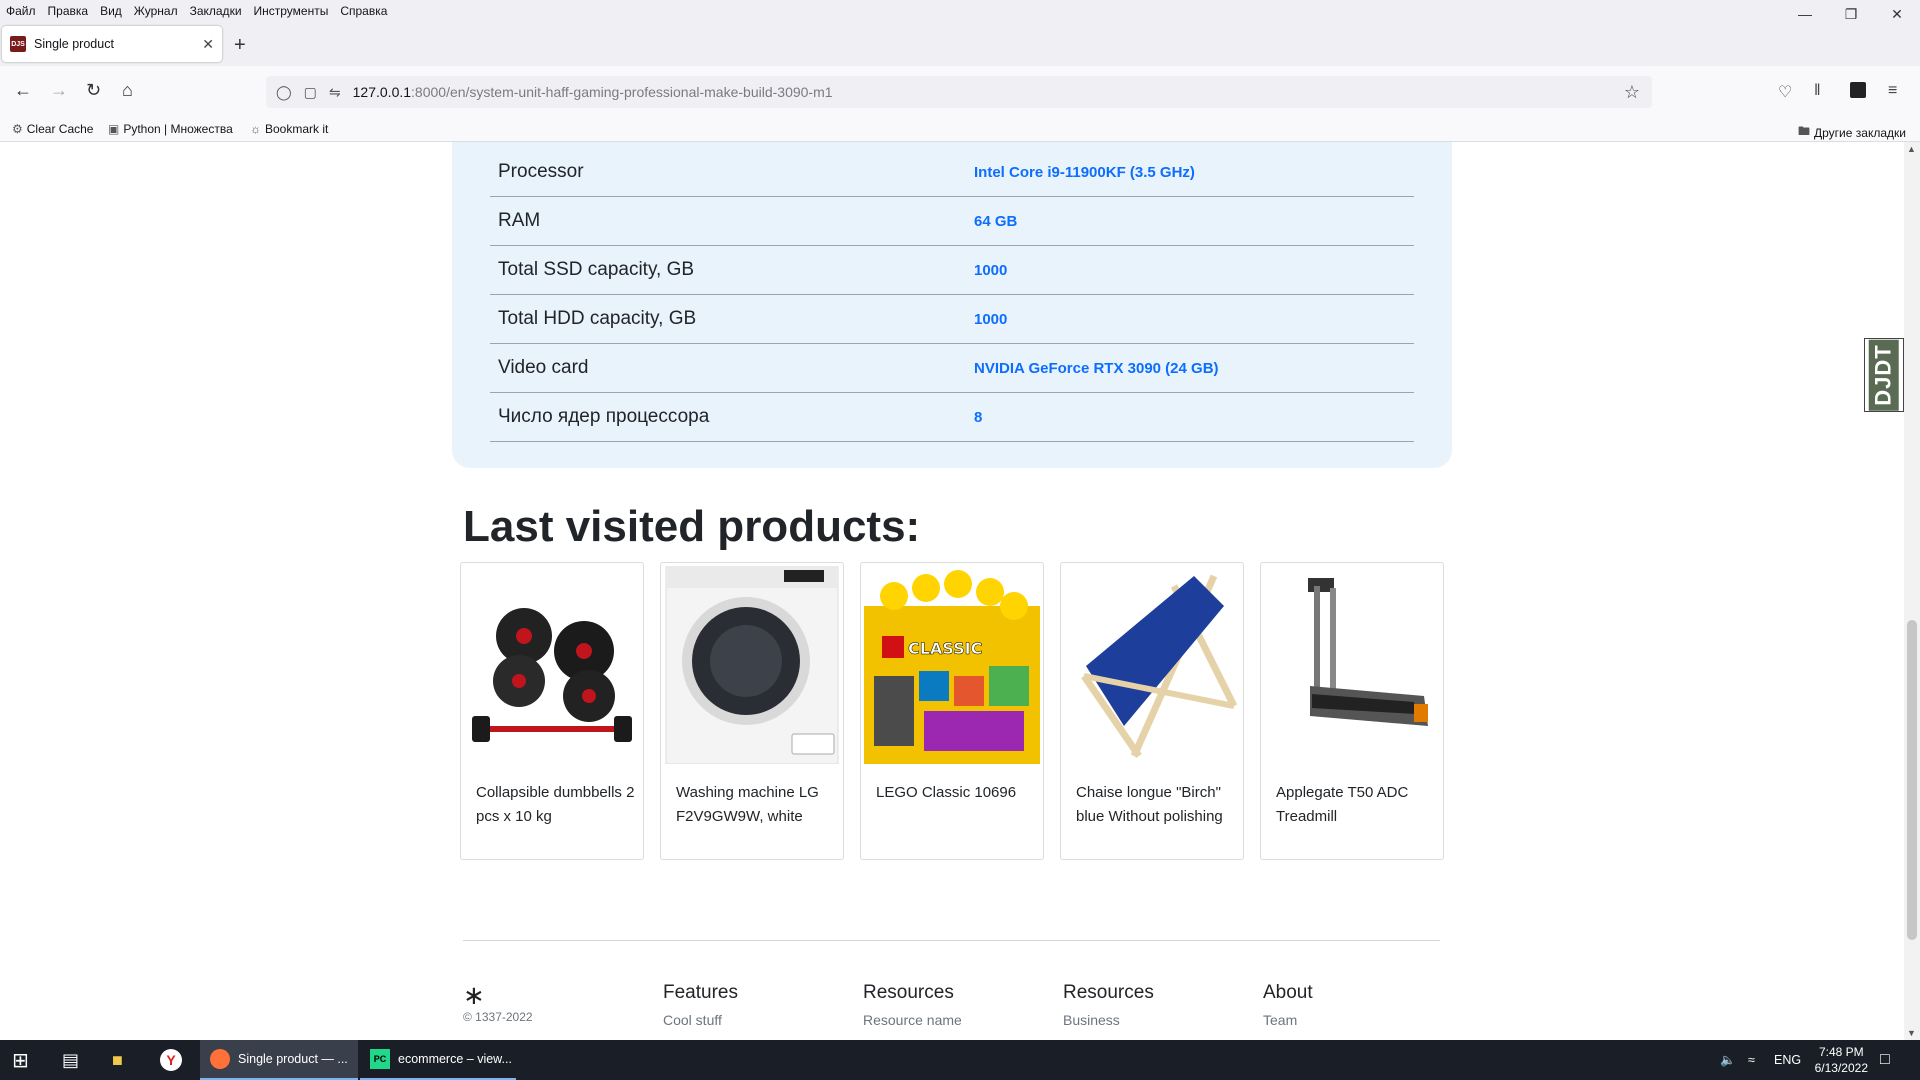 The image size is (1920, 1080). I want to click on firefox-icon, so click(220, 1059).